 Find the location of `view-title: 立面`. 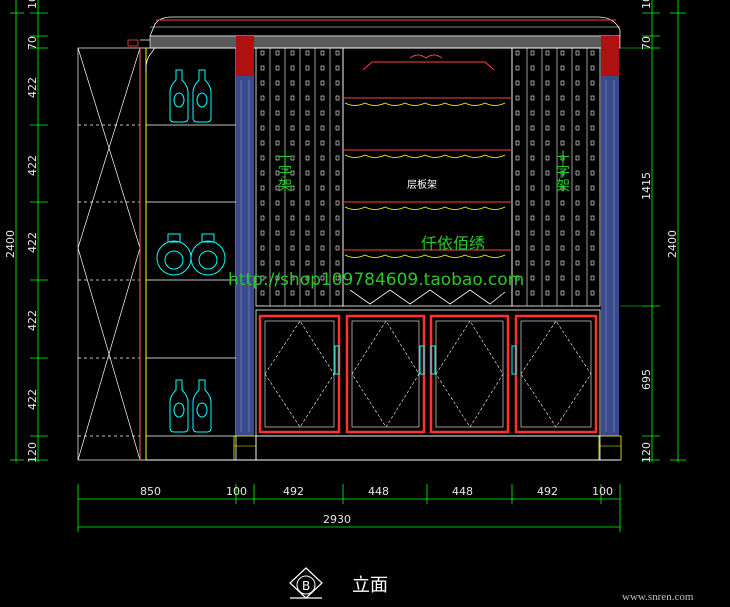

view-title: 立面 is located at coordinates (370, 585).